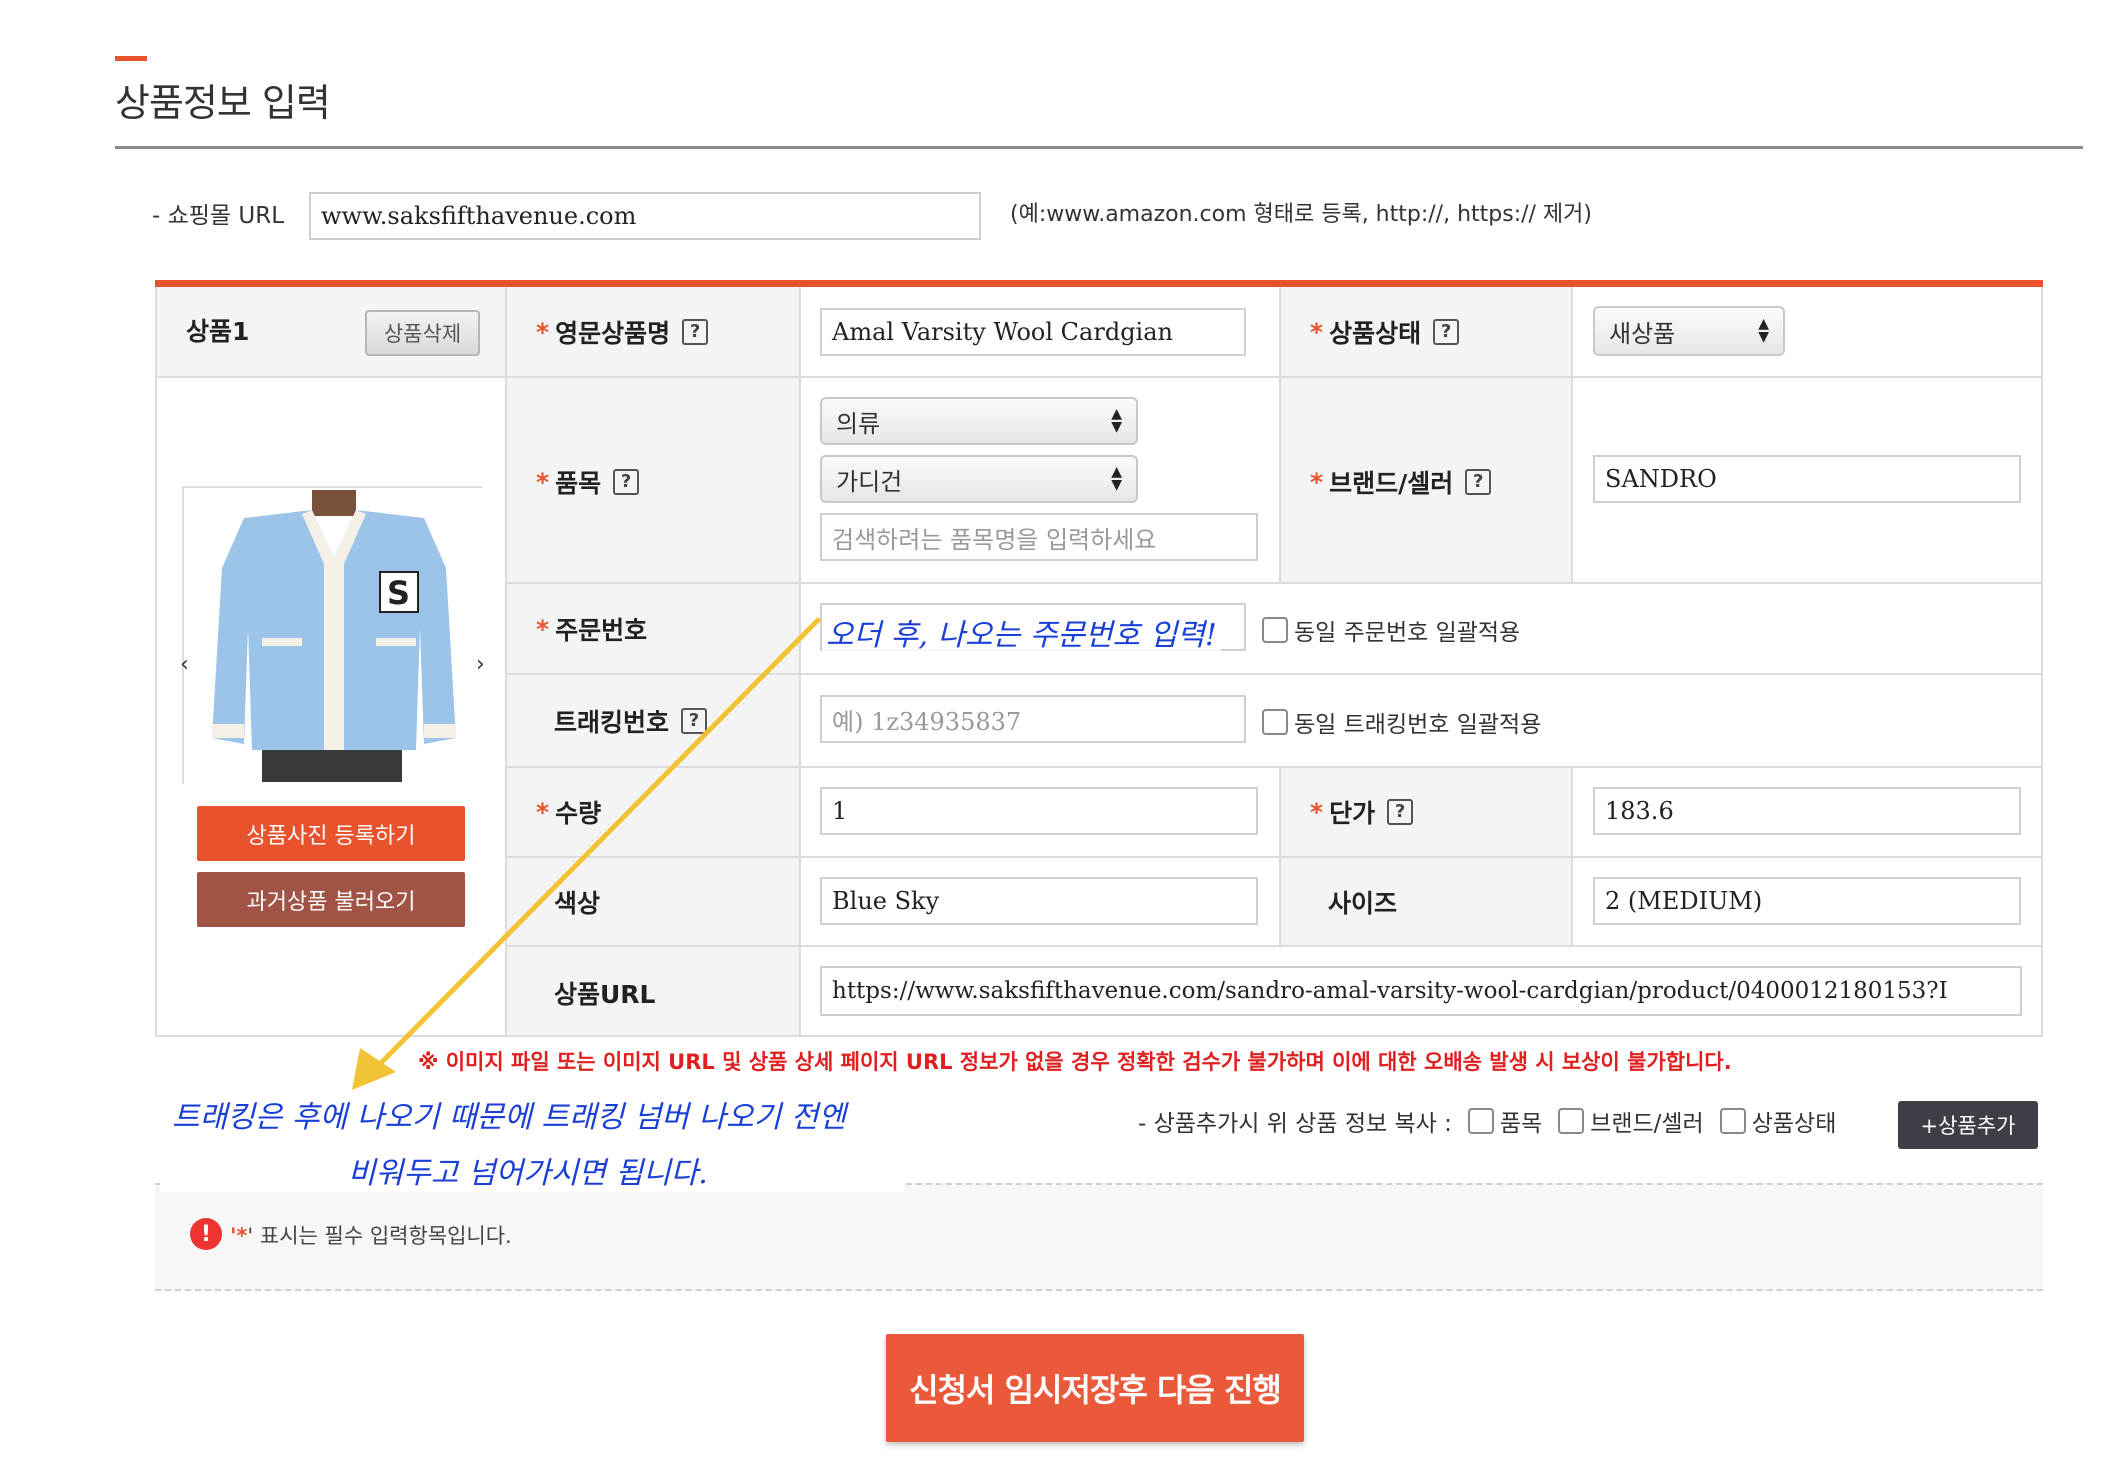  I want to click on save-and-continue-button: 신청서 임시저장후 다음 진행, so click(1095, 1388).